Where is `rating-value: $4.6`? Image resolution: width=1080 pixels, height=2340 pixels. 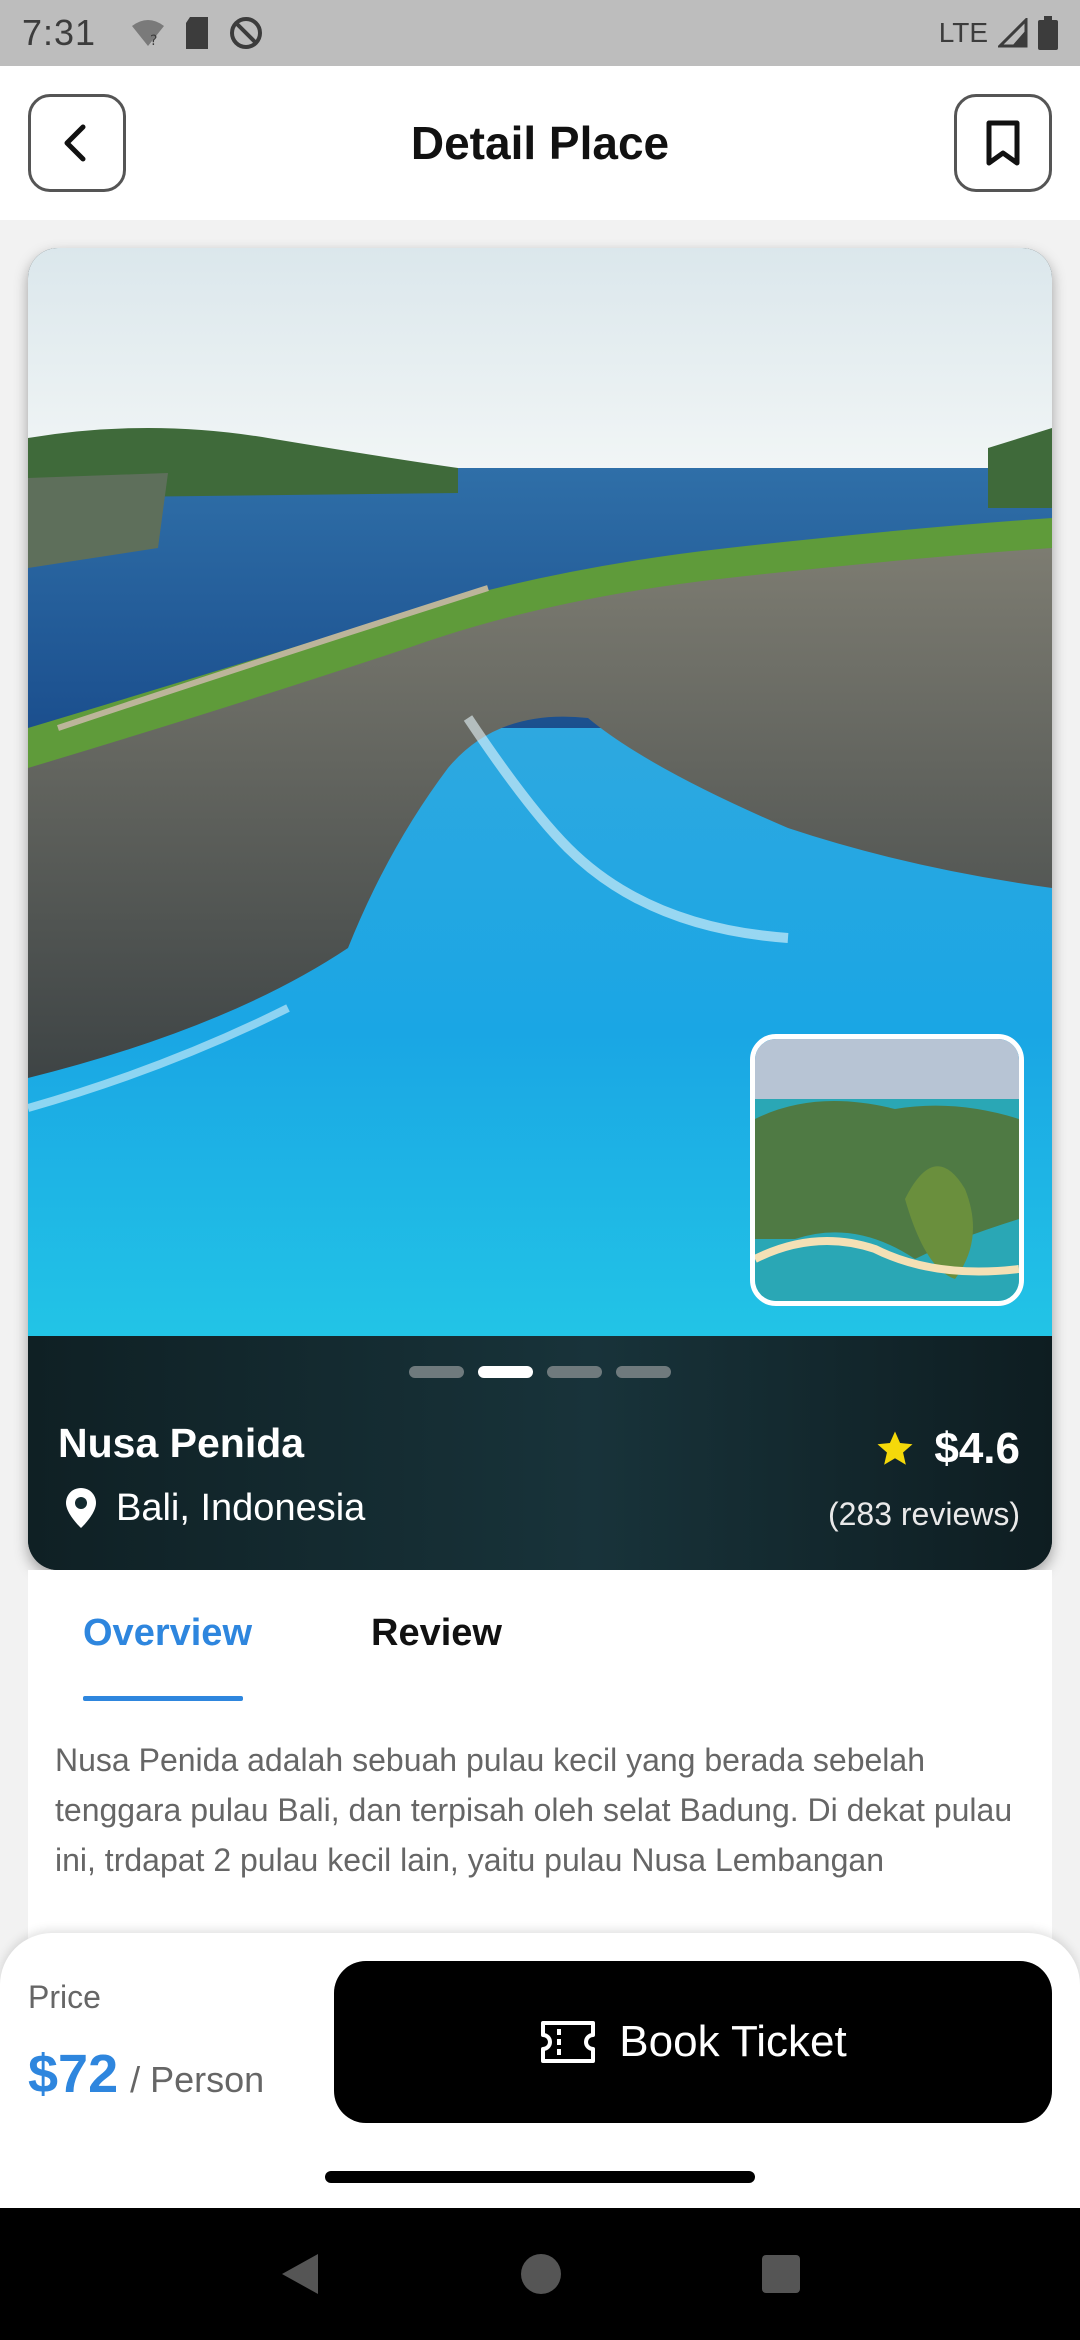
rating-value: $4.6 is located at coordinates (977, 1448).